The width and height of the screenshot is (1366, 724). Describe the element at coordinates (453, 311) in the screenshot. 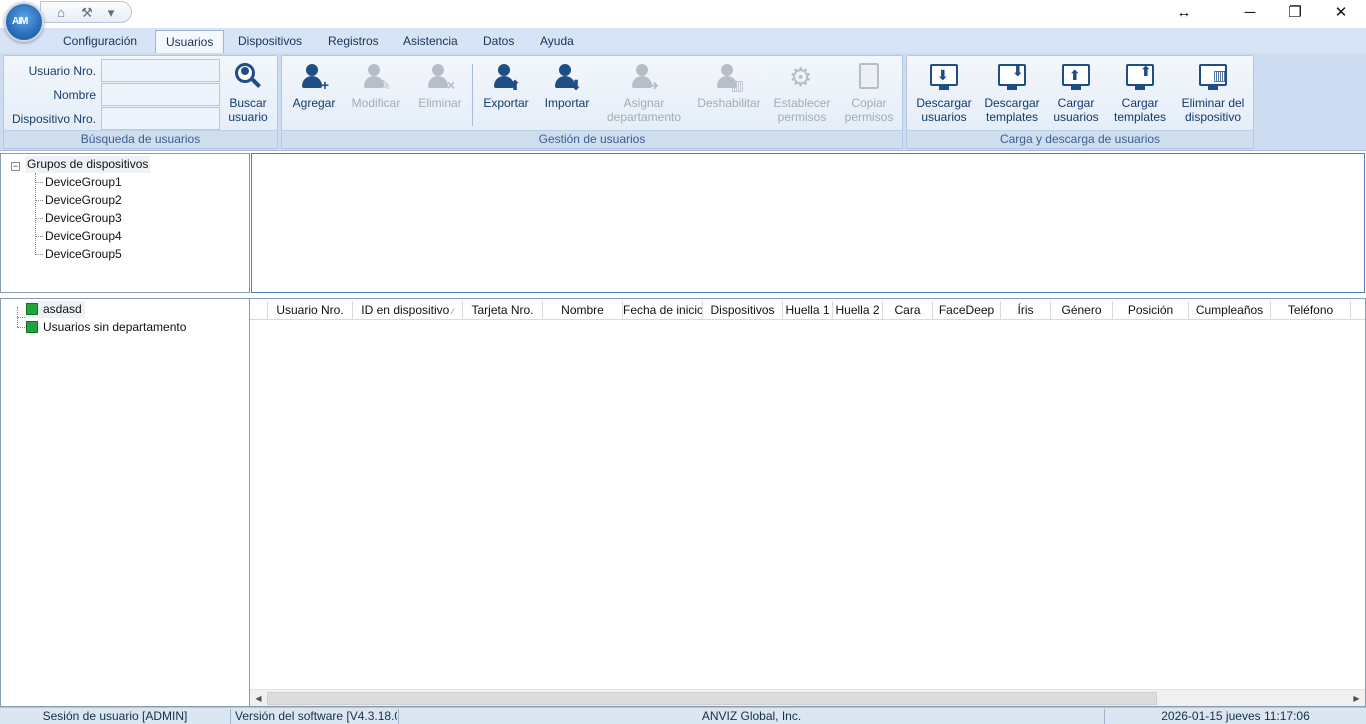

I see `sort-ascending-icon: ⁄` at that location.